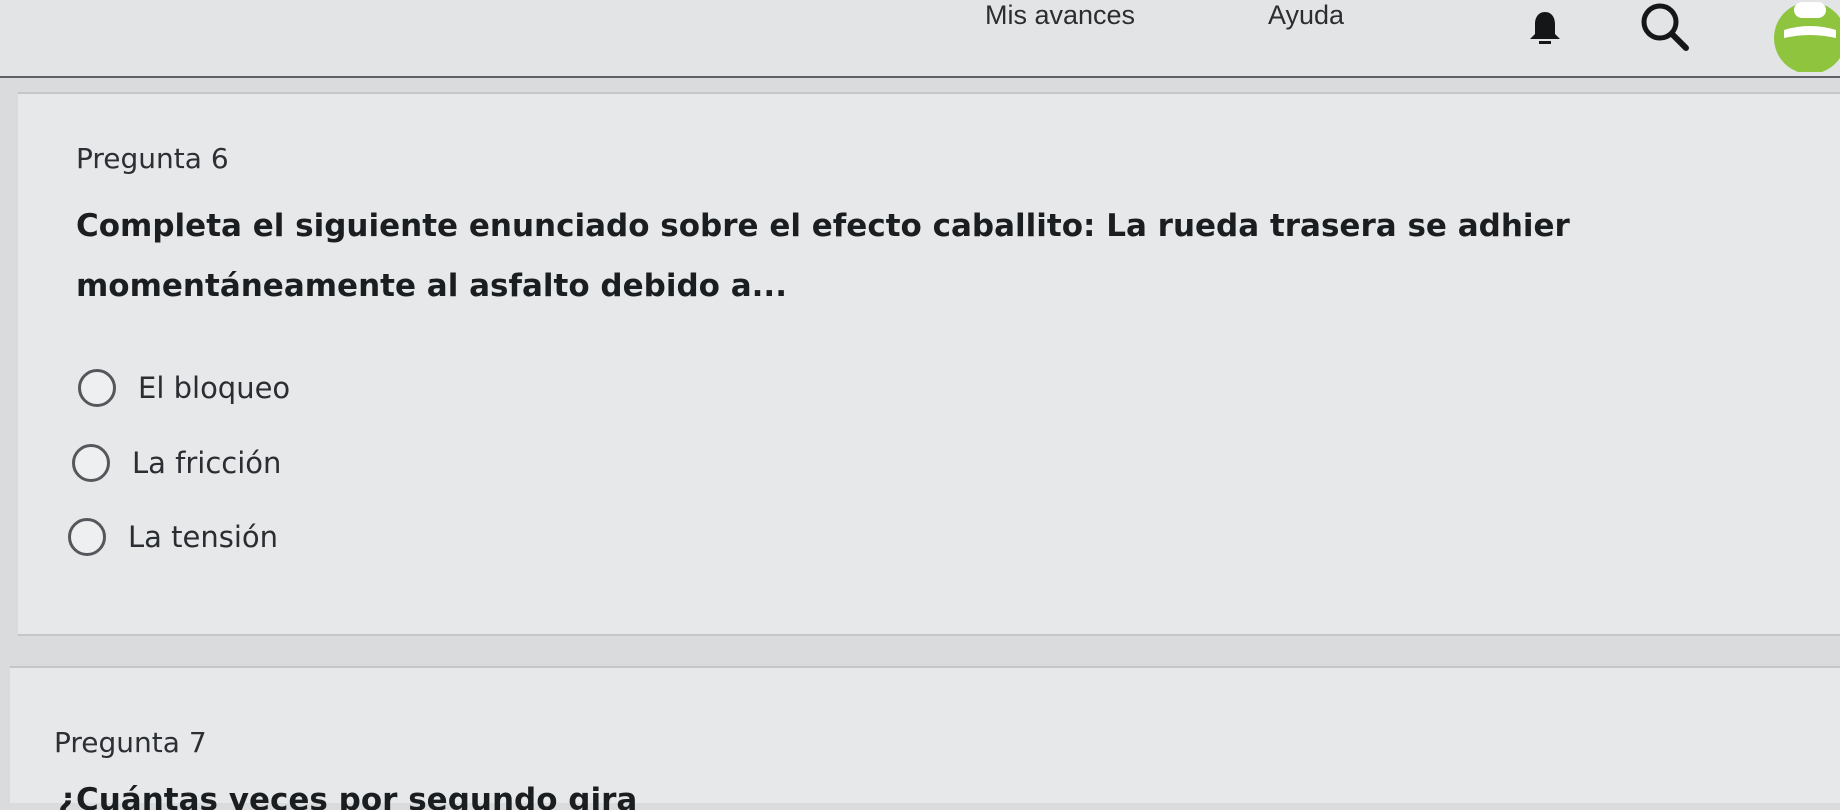 The width and height of the screenshot is (1840, 810). I want to click on option-label: La fricción, so click(207, 463).